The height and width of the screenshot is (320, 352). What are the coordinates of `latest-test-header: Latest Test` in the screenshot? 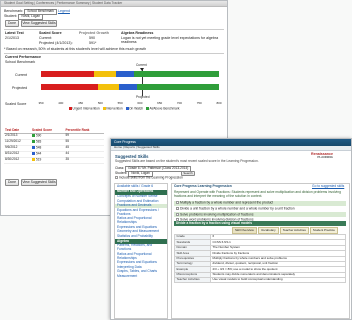 It's located at (14, 33).